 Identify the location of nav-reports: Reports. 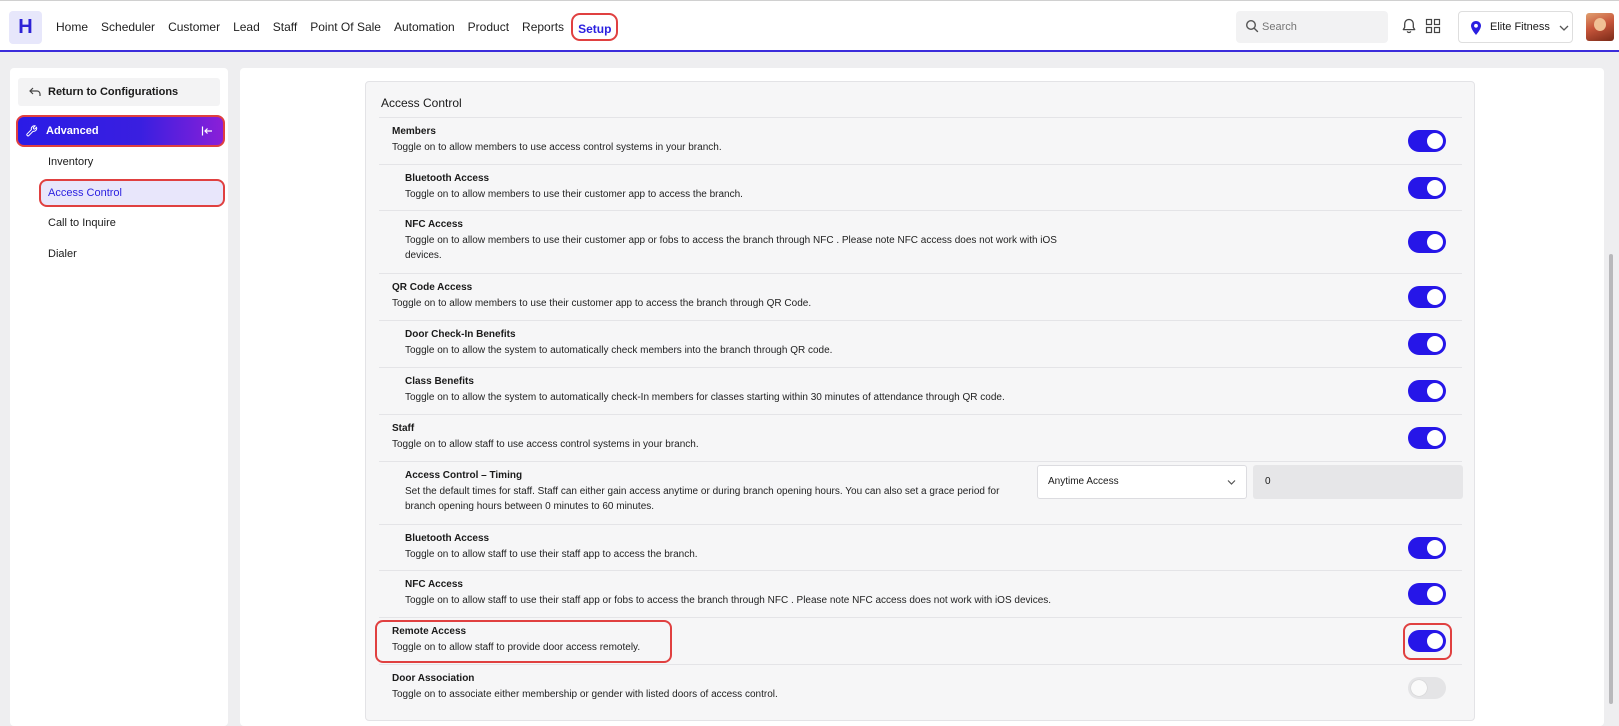
(543, 27).